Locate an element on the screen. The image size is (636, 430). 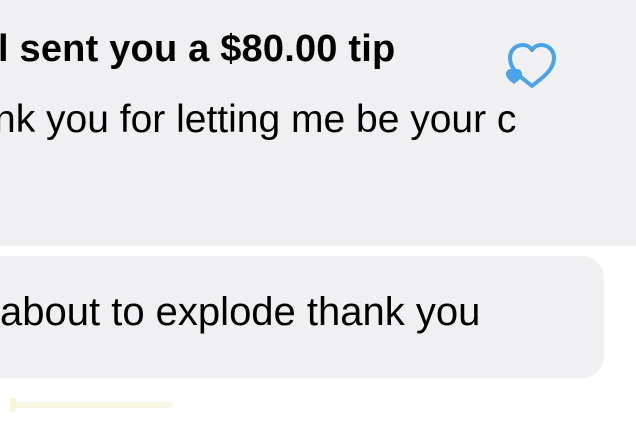
tip-message-body: nk you for letting me be your c is located at coordinates (258, 119).